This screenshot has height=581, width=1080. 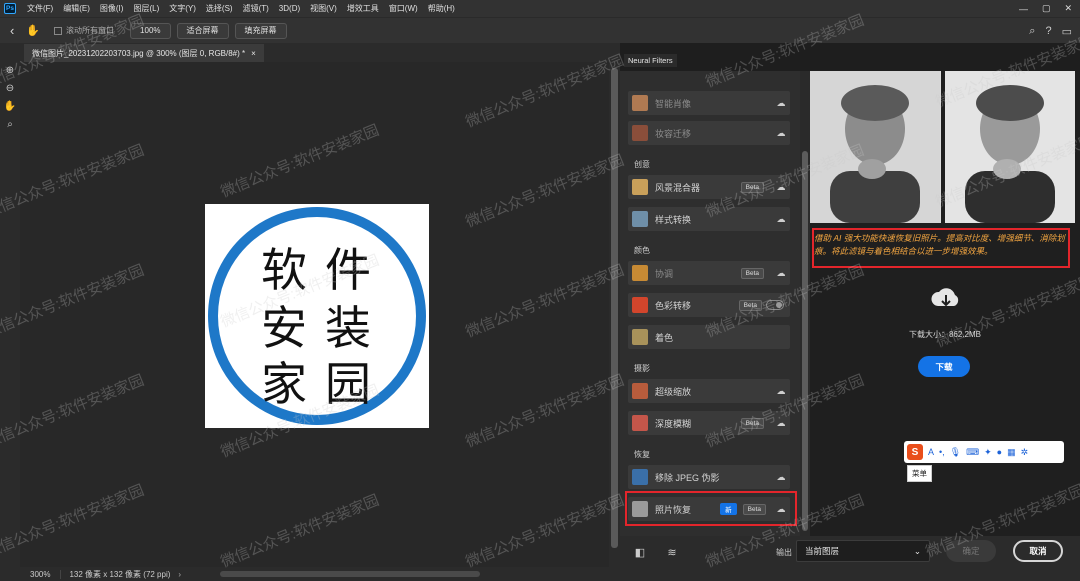 What do you see at coordinates (41, 574) in the screenshot?
I see `status-zoom: 300%` at bounding box center [41, 574].